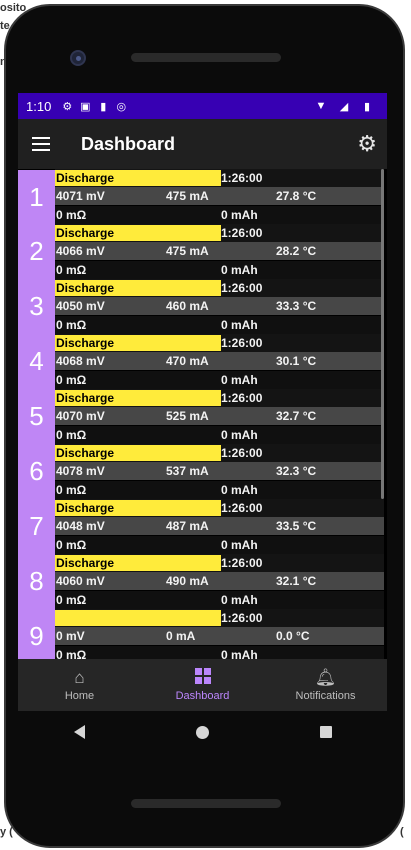 The height and width of the screenshot is (850, 411). I want to click on cell-voltage: 0 mV, so click(70, 636).